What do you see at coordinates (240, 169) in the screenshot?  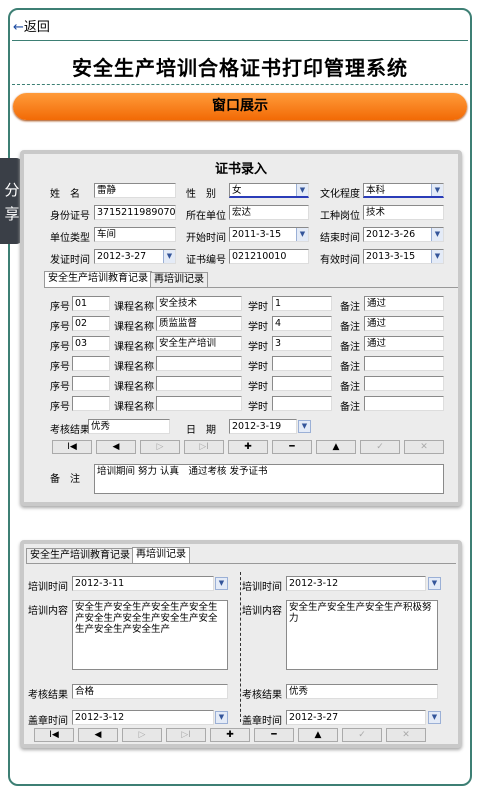 I see `window-title: 证书录入` at bounding box center [240, 169].